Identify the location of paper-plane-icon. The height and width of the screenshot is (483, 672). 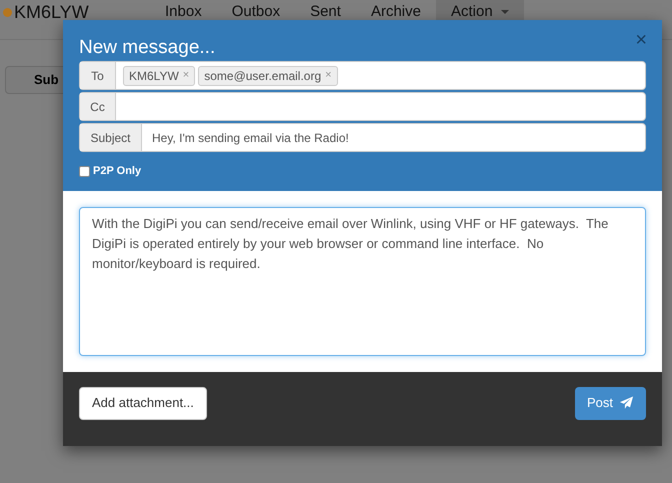
(626, 403).